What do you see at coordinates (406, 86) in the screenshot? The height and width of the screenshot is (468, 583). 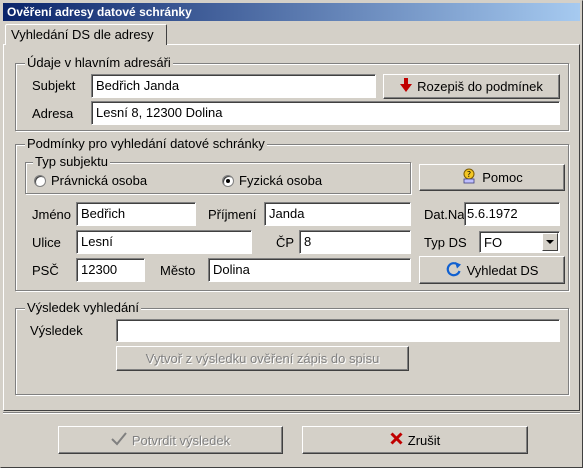 I see `red-down-arrow-icon` at bounding box center [406, 86].